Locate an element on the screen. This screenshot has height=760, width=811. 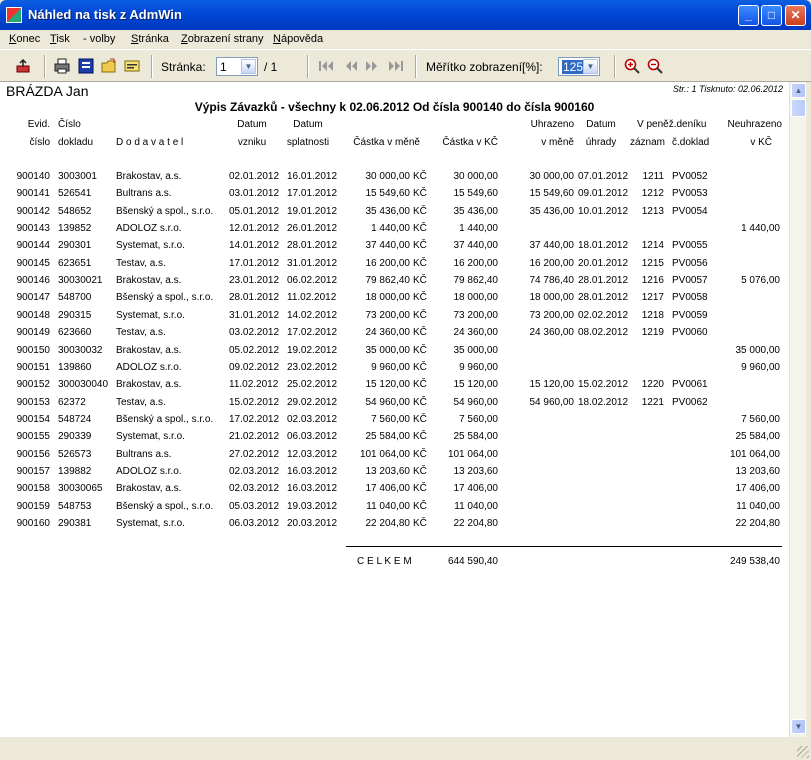
cell-neuhrazeno: 1 440,00 is located at coordinates (760, 228).